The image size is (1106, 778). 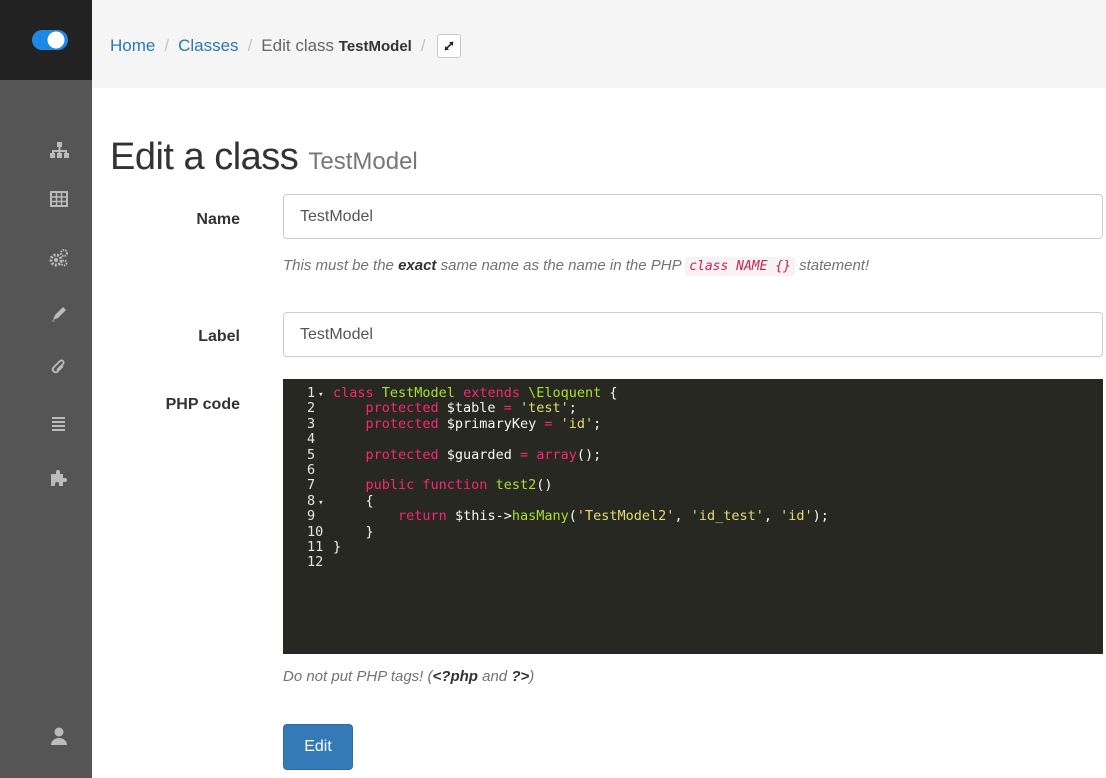 I want to click on pencil-icon, so click(x=59, y=314).